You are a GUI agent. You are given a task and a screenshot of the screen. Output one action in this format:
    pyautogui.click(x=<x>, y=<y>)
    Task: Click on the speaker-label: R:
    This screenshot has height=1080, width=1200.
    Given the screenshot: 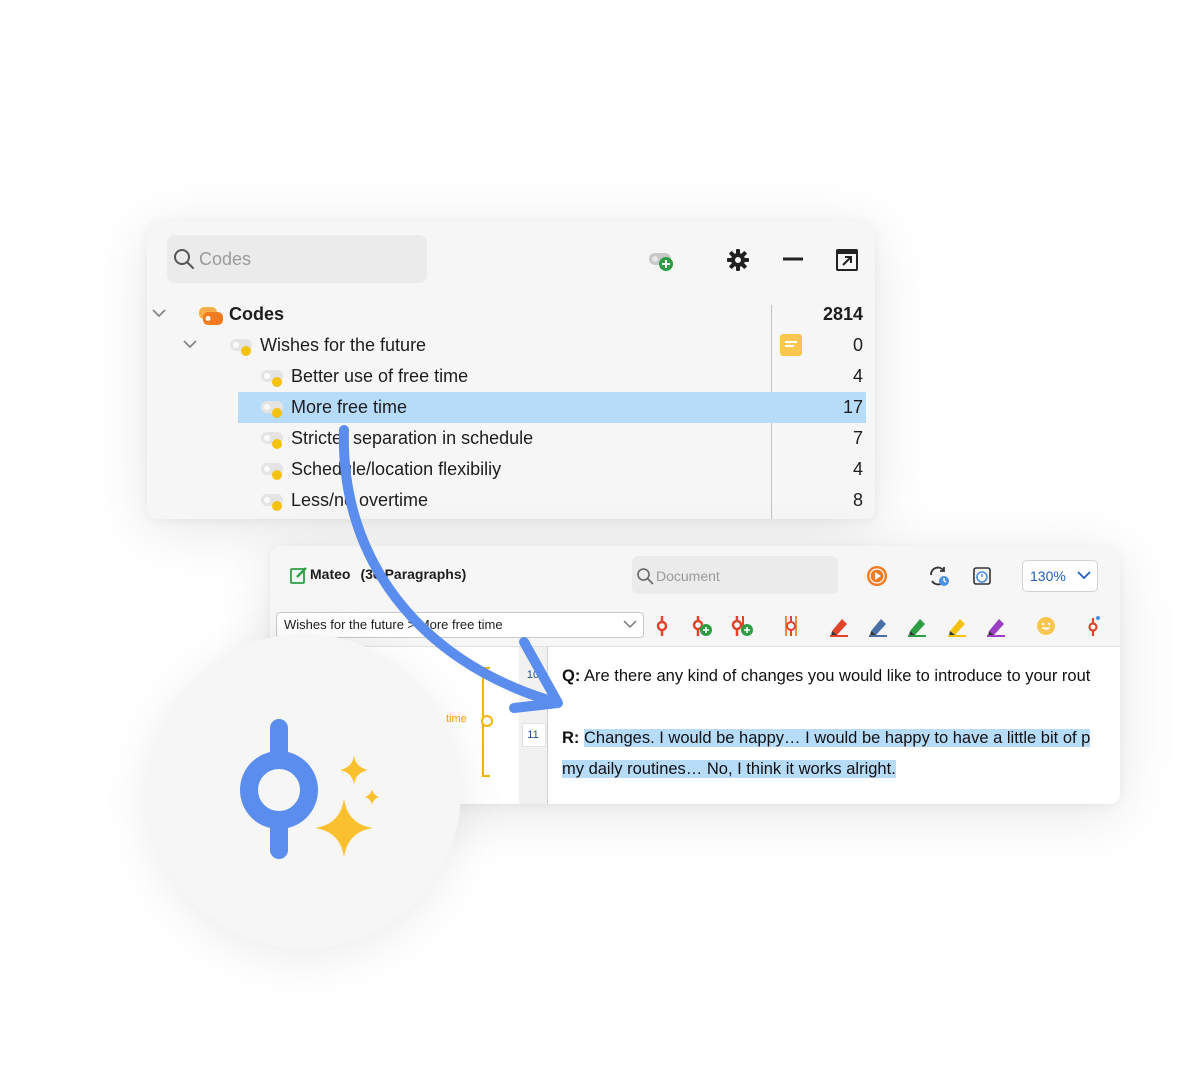 What is the action you would take?
    pyautogui.click(x=571, y=738)
    